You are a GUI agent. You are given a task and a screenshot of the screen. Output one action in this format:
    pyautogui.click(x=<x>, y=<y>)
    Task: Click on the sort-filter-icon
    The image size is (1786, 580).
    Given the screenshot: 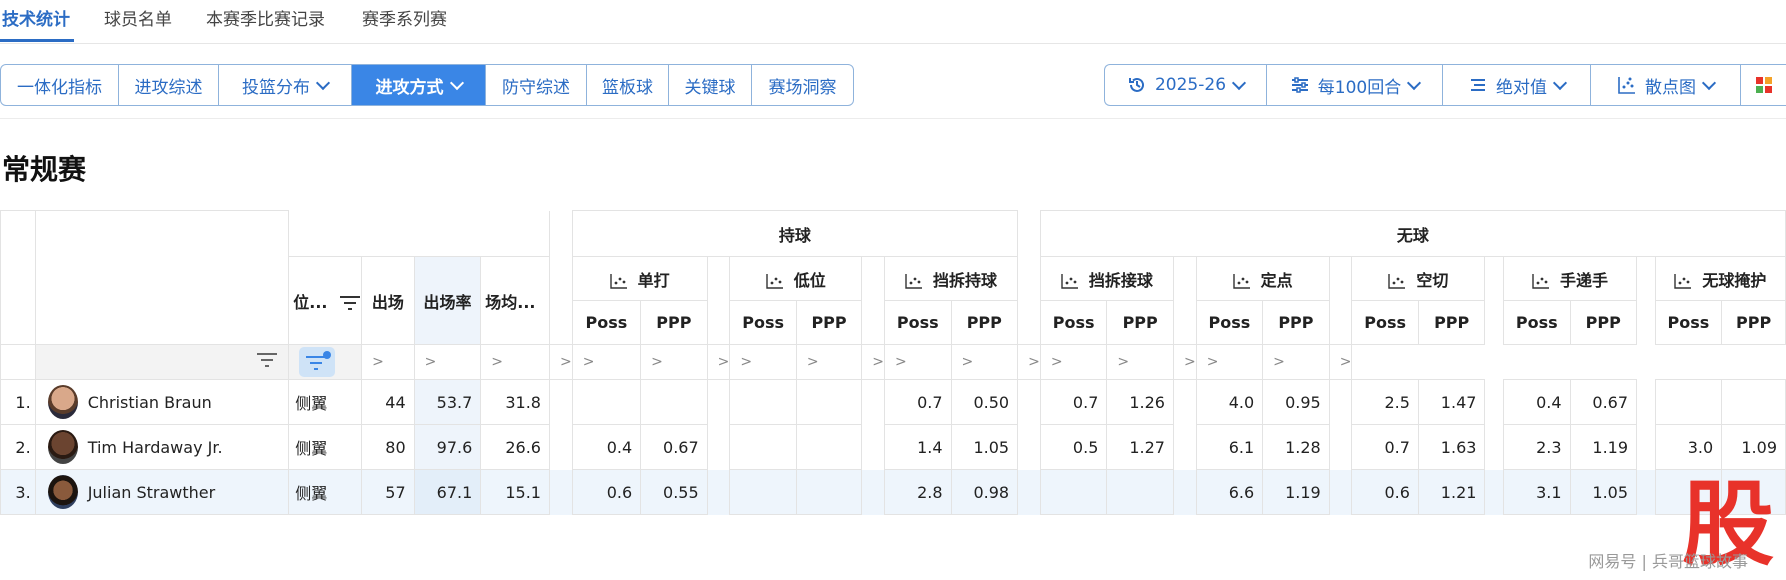 What is the action you would take?
    pyautogui.click(x=350, y=303)
    